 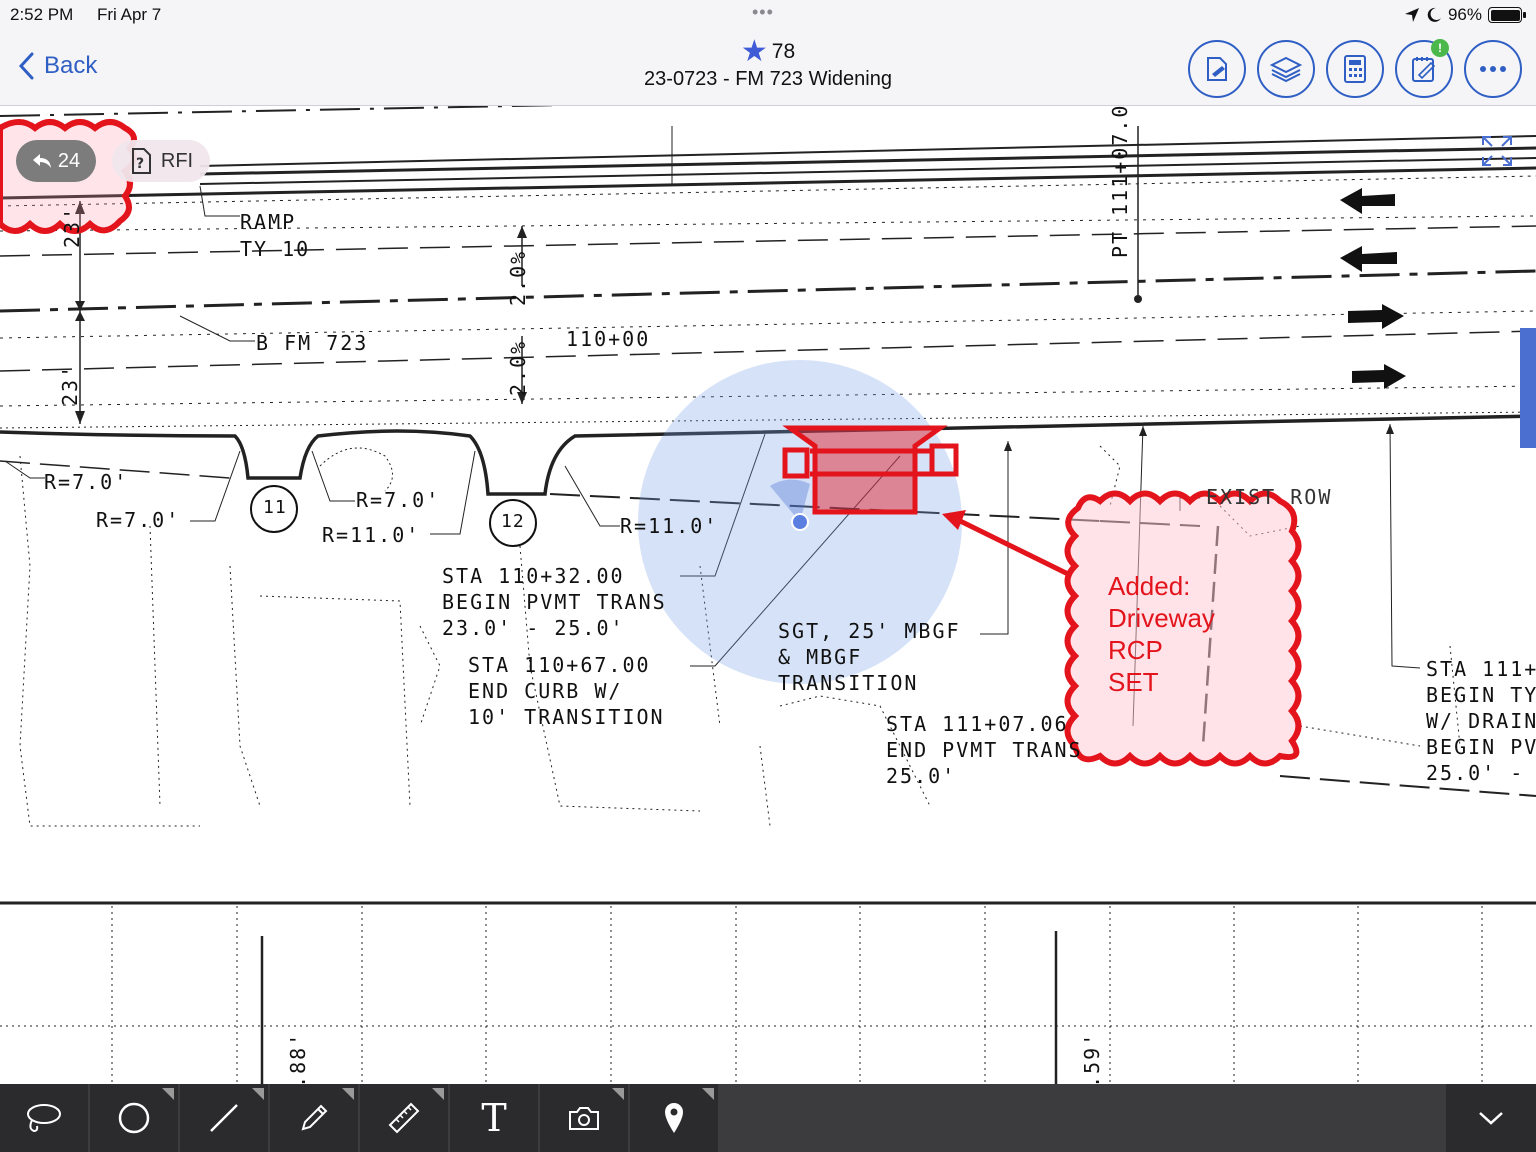 I want to click on profile-elev-2: 99.59', so click(x=1092, y=1058).